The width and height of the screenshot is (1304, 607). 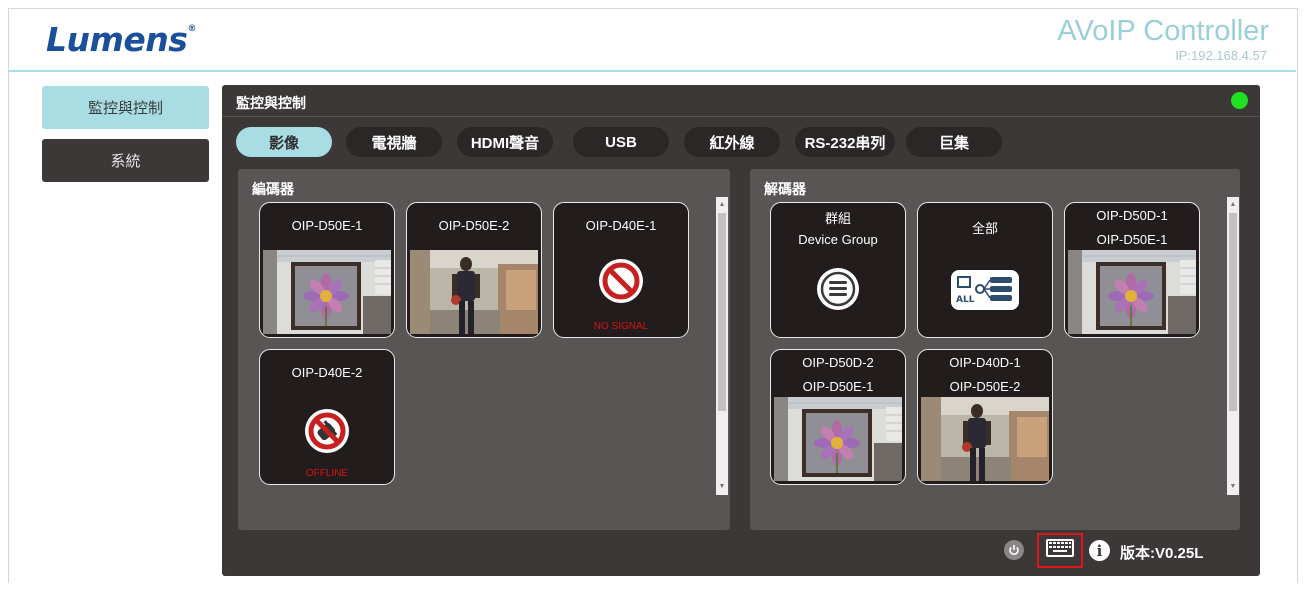 I want to click on no-signal-icon, so click(x=621, y=283).